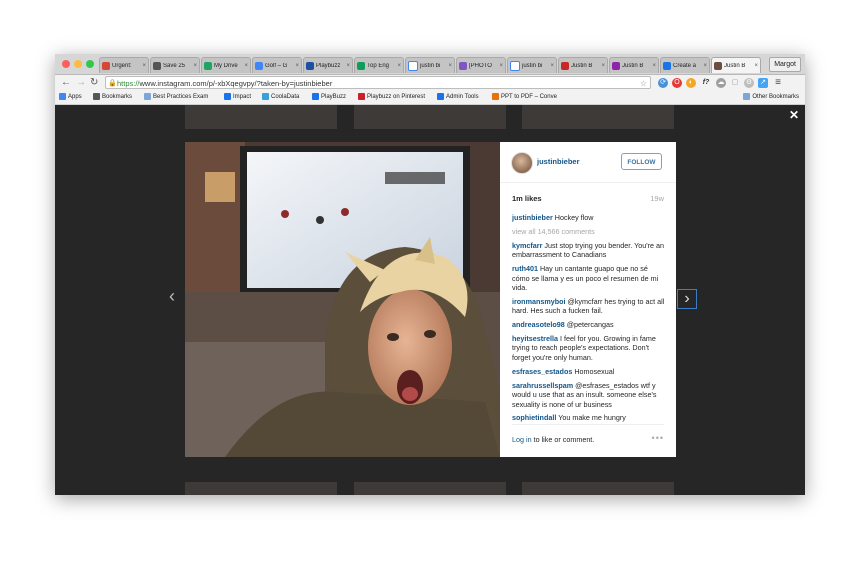 Image resolution: width=860 pixels, height=571 pixels. Describe the element at coordinates (542, 371) in the screenshot. I see `comment-user: esfrases_estados` at that location.